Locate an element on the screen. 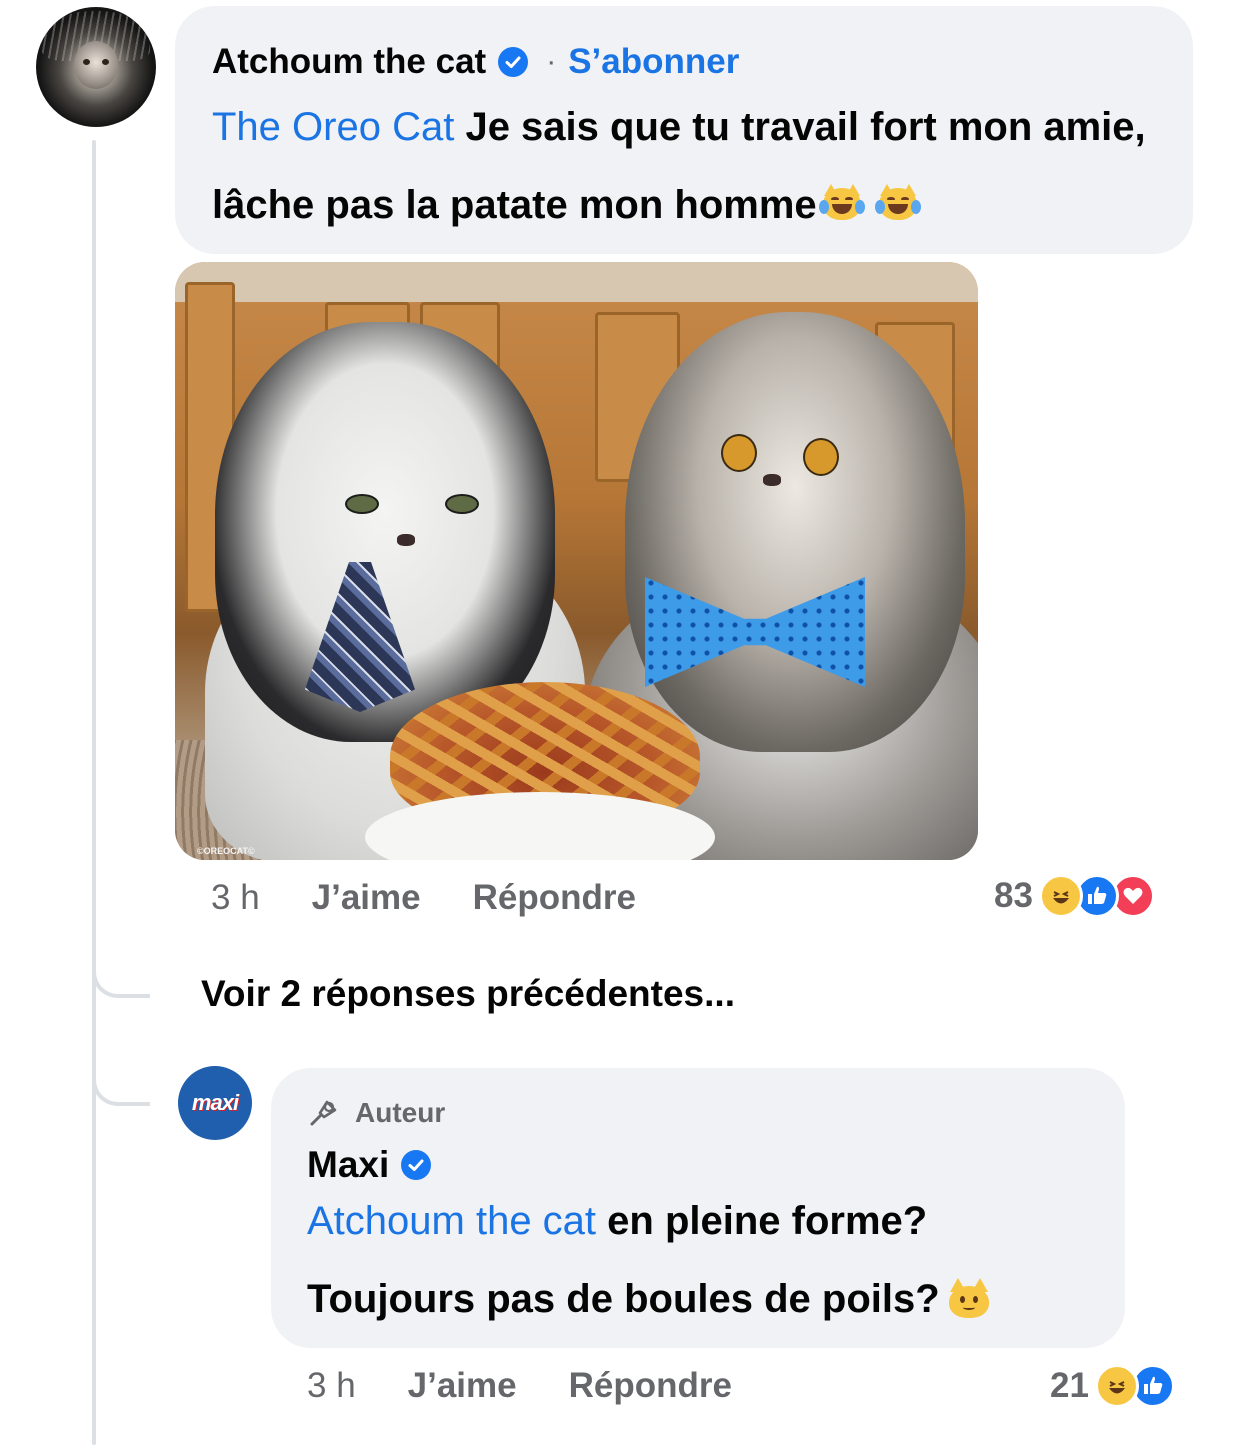  reply-line-2: Toujours pas de boules de poils? is located at coordinates (707, 1299).